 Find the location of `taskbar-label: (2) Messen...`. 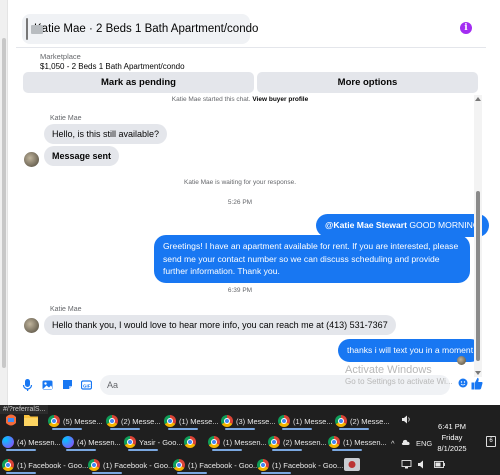

taskbar-label: (2) Messen... is located at coordinates (305, 442).